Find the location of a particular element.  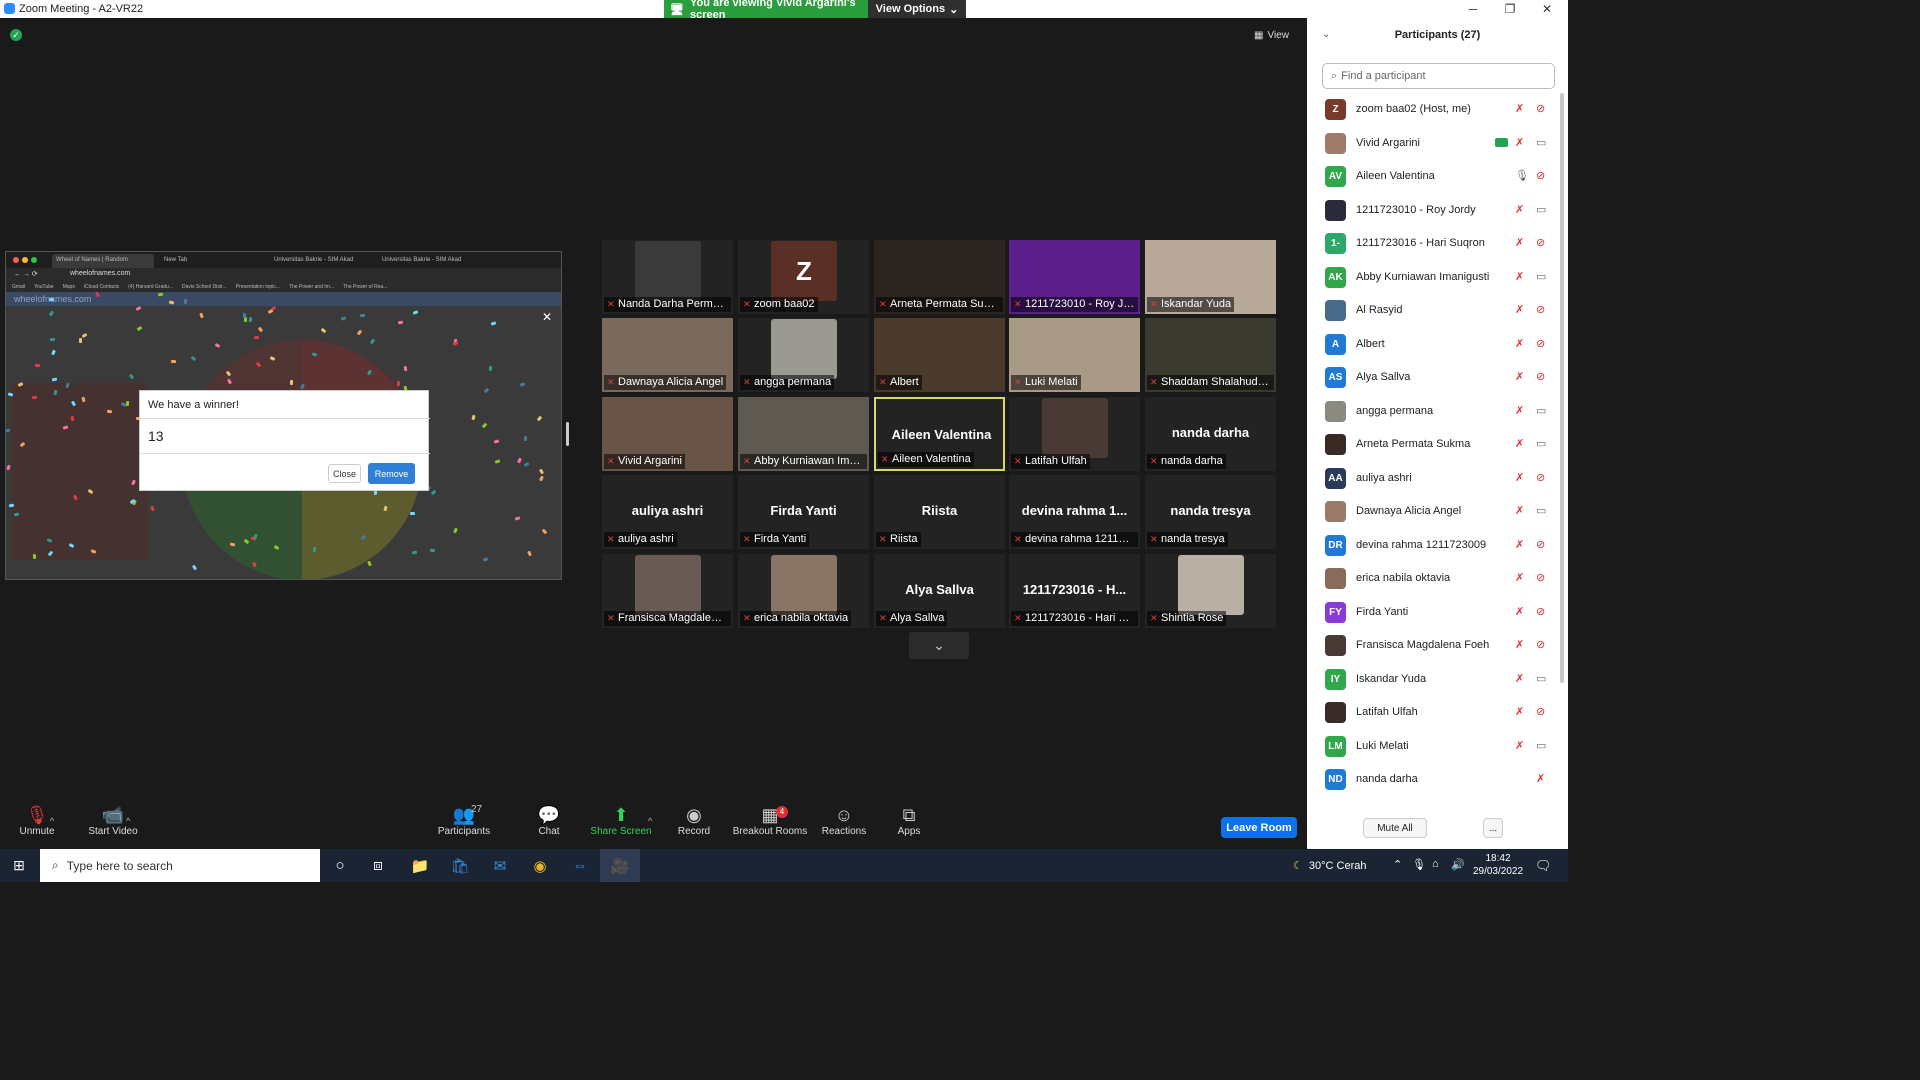

mute-all-button: Mute All is located at coordinates (1395, 828).